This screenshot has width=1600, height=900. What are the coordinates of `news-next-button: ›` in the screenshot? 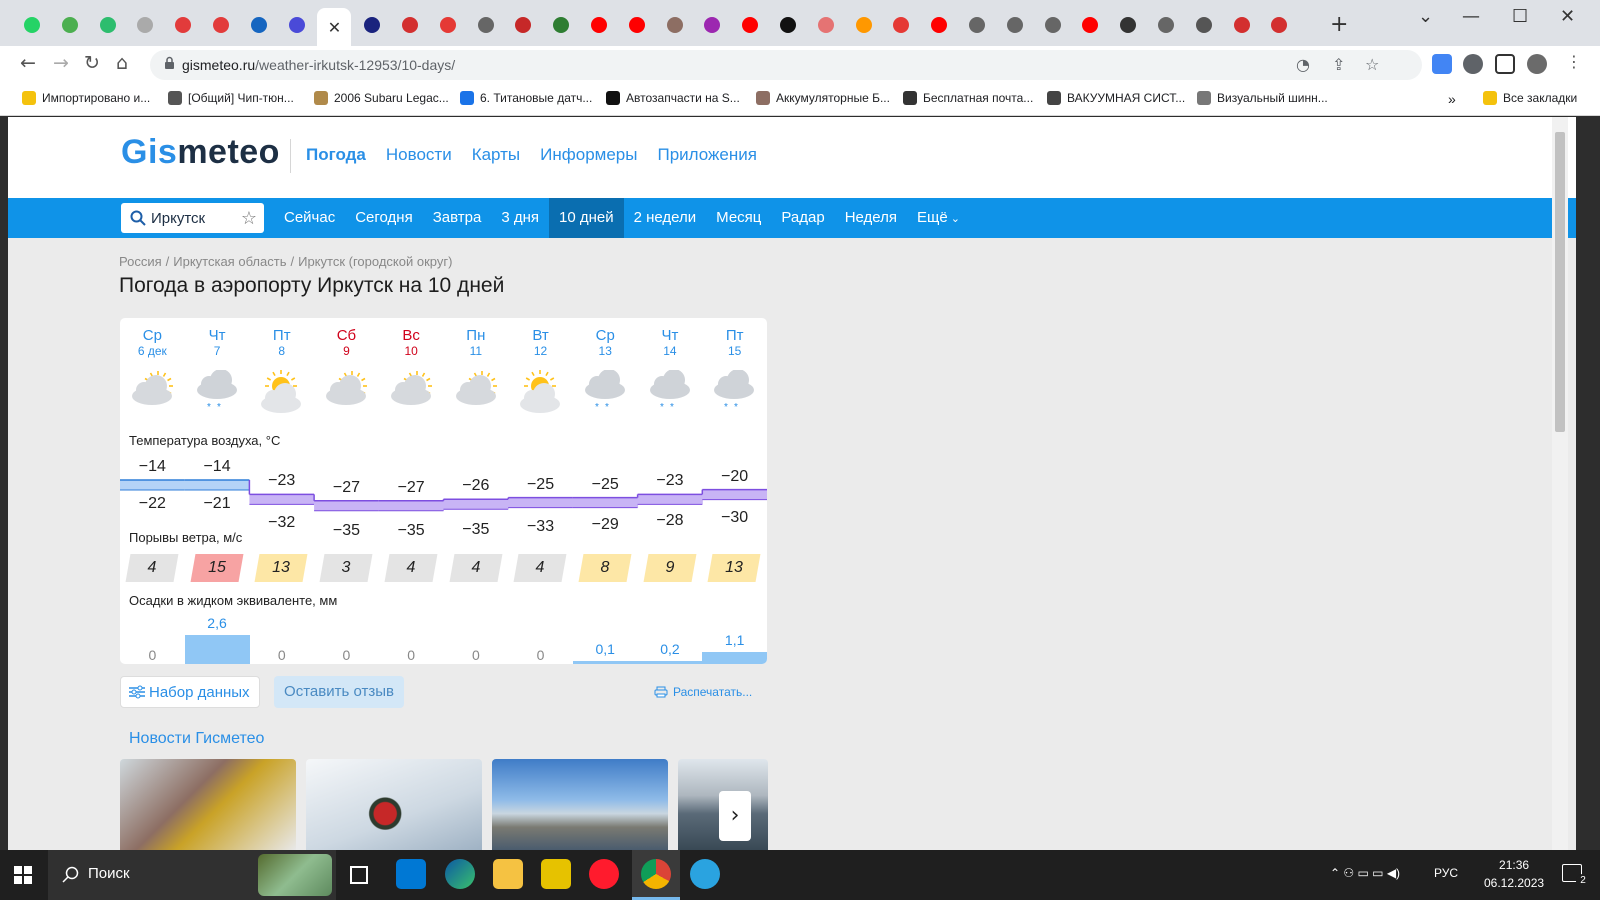 It's located at (735, 816).